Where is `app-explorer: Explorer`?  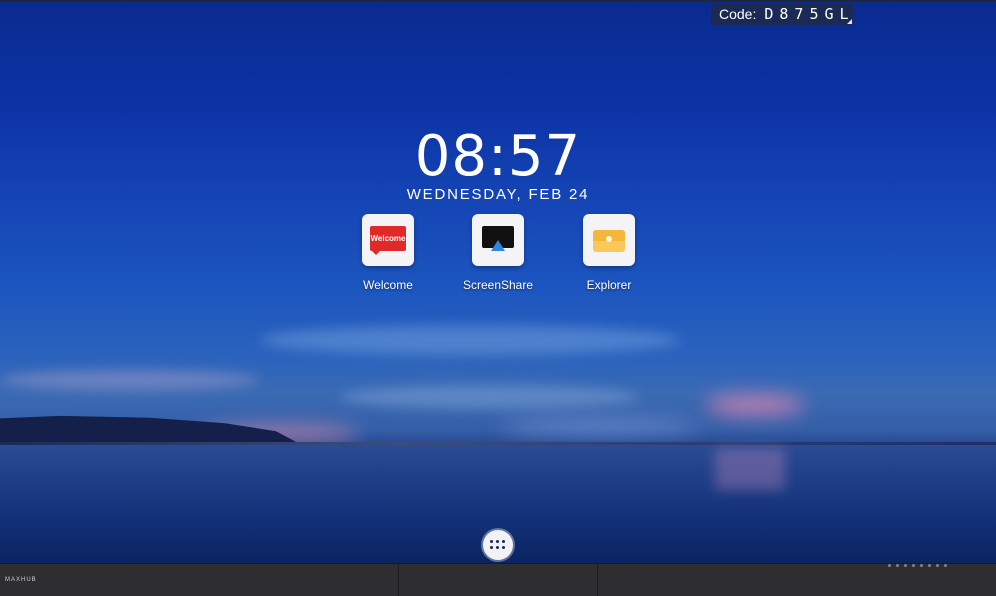 app-explorer: Explorer is located at coordinates (609, 253).